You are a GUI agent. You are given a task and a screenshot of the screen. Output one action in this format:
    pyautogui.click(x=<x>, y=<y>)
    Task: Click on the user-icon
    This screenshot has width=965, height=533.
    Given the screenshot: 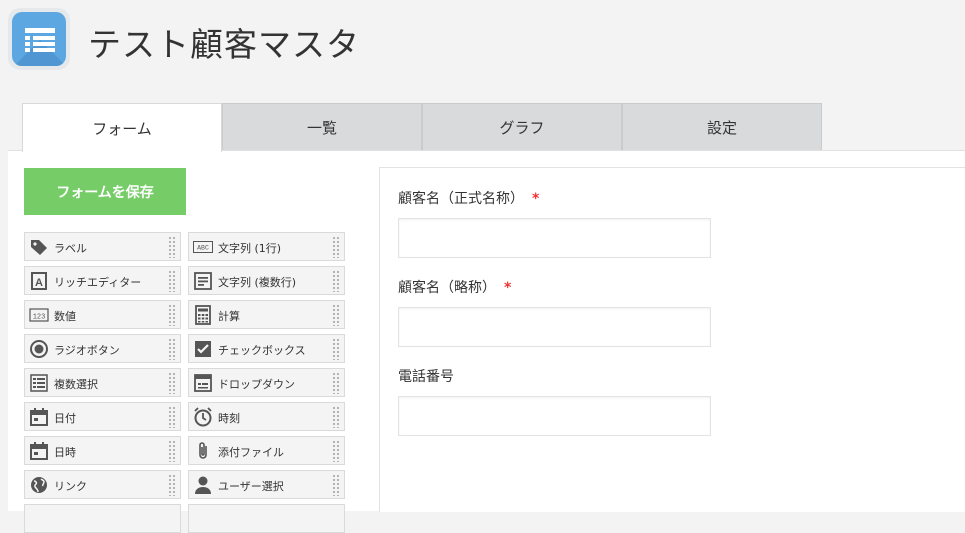 What is the action you would take?
    pyautogui.click(x=203, y=485)
    